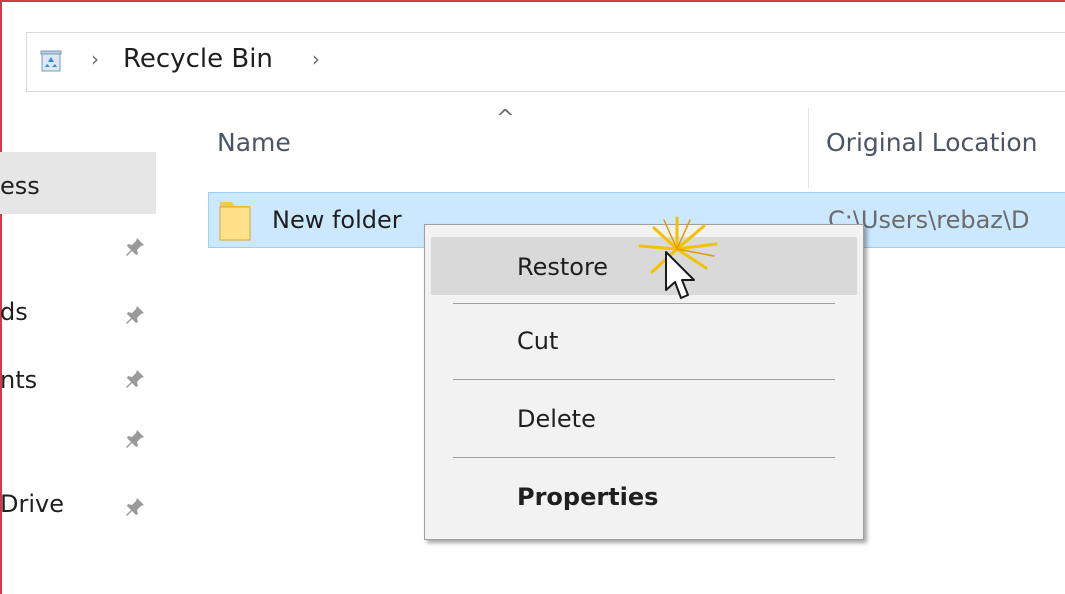 This screenshot has width=1065, height=594. What do you see at coordinates (18, 380) in the screenshot?
I see `nav-item-documents: nts` at bounding box center [18, 380].